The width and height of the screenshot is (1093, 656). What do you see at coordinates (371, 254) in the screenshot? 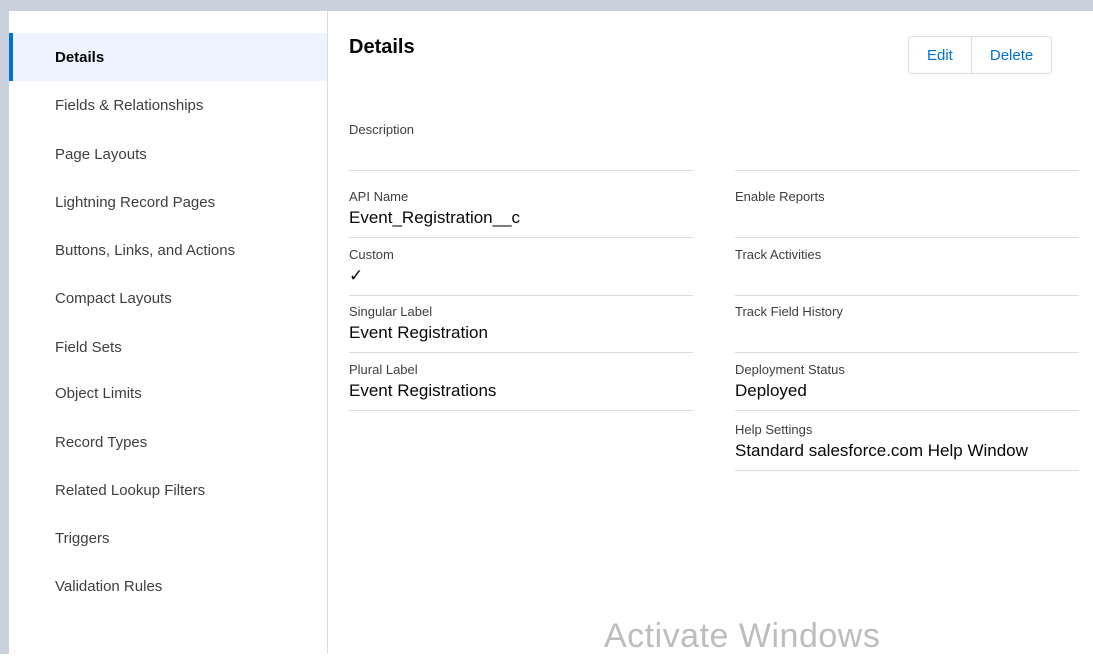
I see `field-label: Custom` at bounding box center [371, 254].